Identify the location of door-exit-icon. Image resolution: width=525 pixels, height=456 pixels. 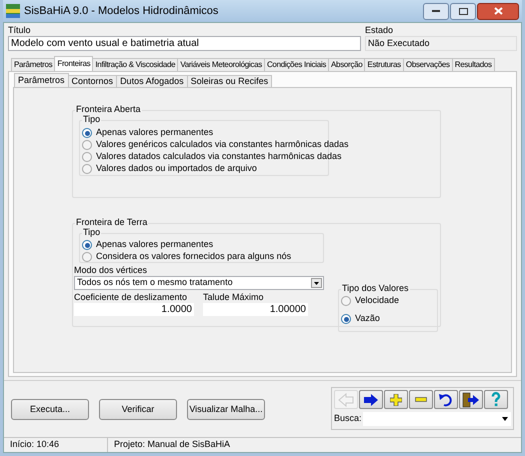
(471, 400).